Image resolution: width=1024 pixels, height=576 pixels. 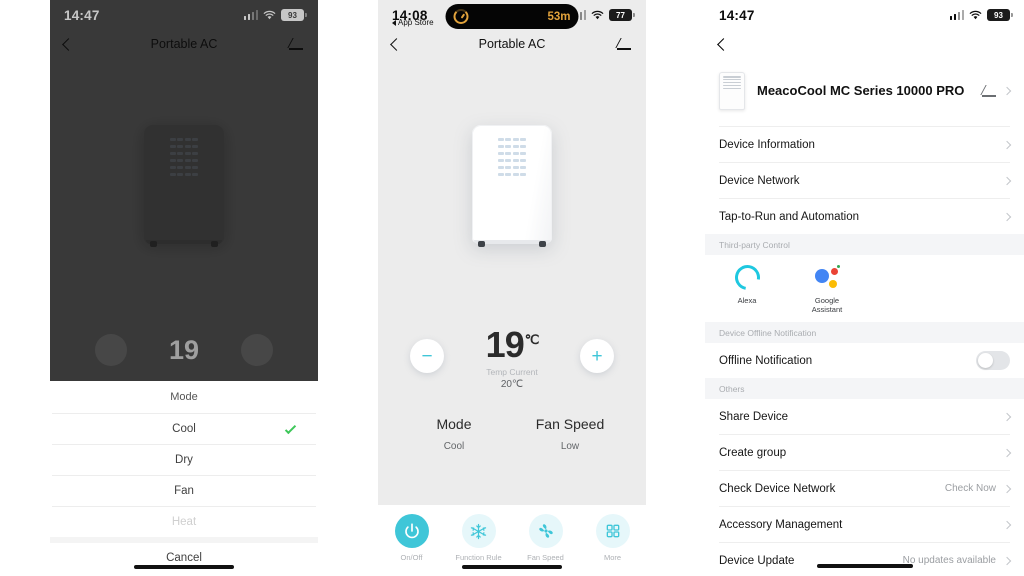 What do you see at coordinates (747, 277) in the screenshot?
I see `alexa-icon` at bounding box center [747, 277].